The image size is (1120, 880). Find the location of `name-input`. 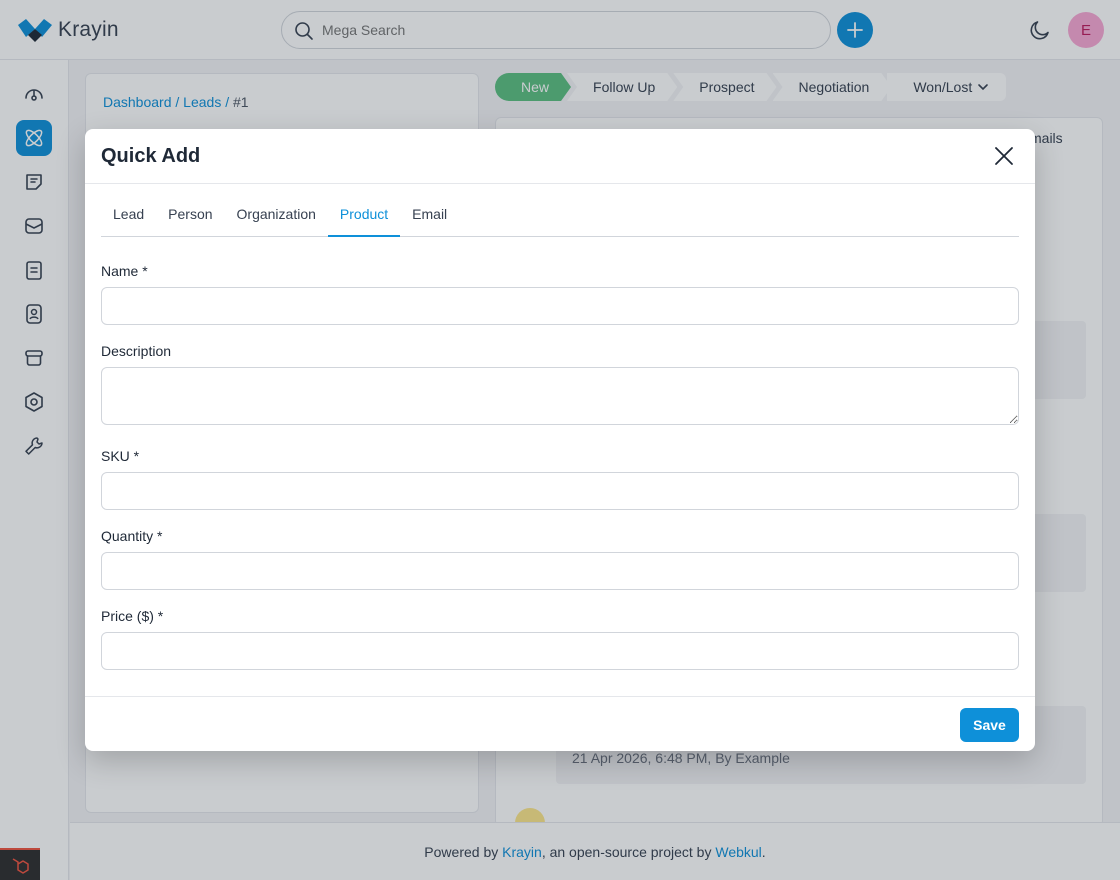

name-input is located at coordinates (560, 306).